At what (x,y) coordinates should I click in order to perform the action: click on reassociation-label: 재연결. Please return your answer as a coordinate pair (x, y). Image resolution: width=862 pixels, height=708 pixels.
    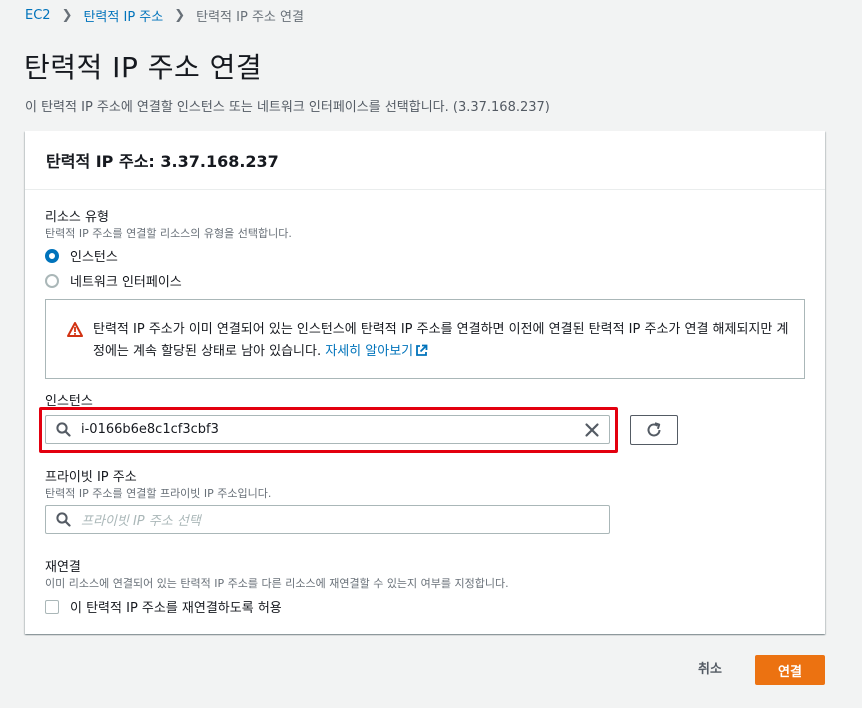
    Looking at the image, I should click on (63, 567).